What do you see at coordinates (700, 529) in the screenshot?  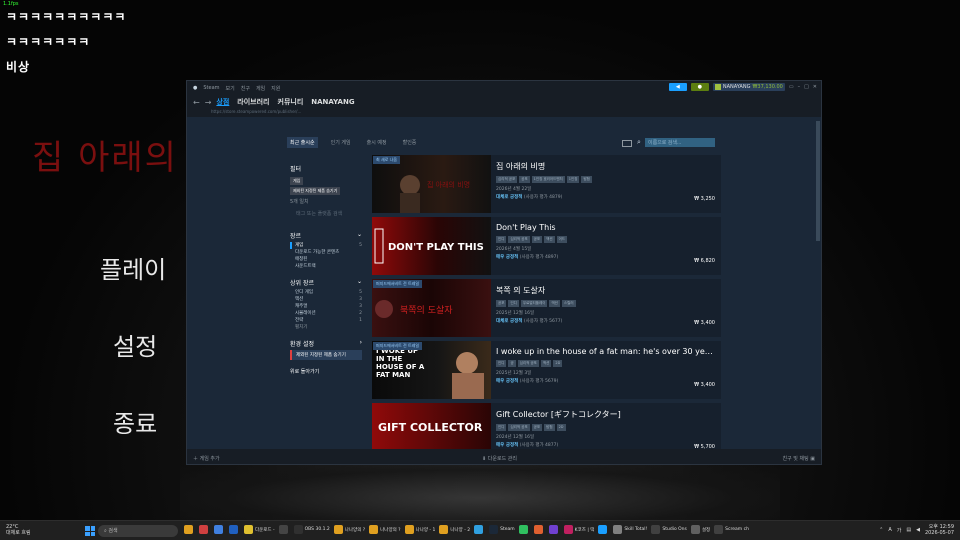 I see `taskbar-app: 설정` at bounding box center [700, 529].